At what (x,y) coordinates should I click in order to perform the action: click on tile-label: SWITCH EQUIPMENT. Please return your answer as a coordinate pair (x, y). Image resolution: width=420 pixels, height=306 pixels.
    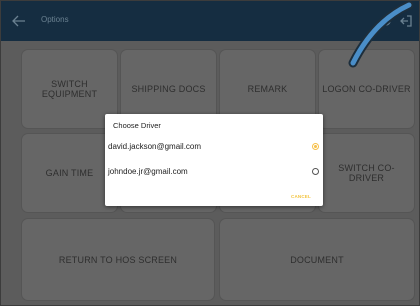
    Looking at the image, I should click on (69, 89).